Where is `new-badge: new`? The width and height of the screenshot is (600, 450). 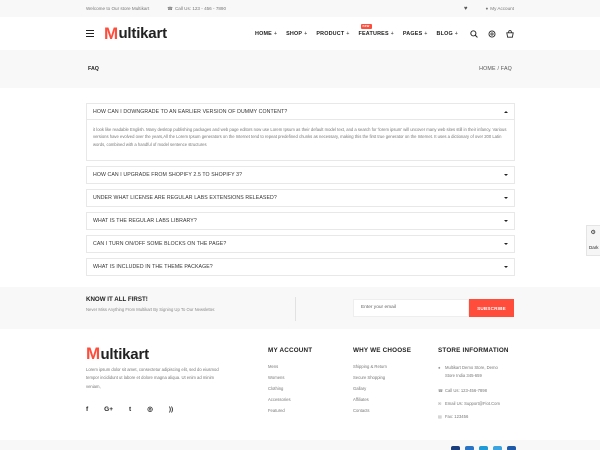
new-badge: new is located at coordinates (366, 26).